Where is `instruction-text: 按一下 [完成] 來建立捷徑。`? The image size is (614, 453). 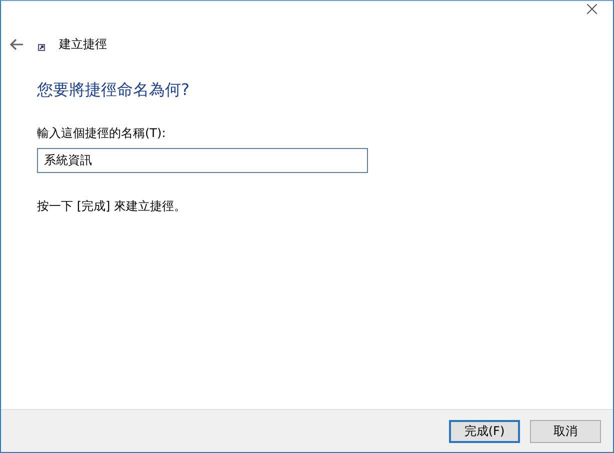 instruction-text: 按一下 [完成] 來建立捷徑。 is located at coordinates (111, 206).